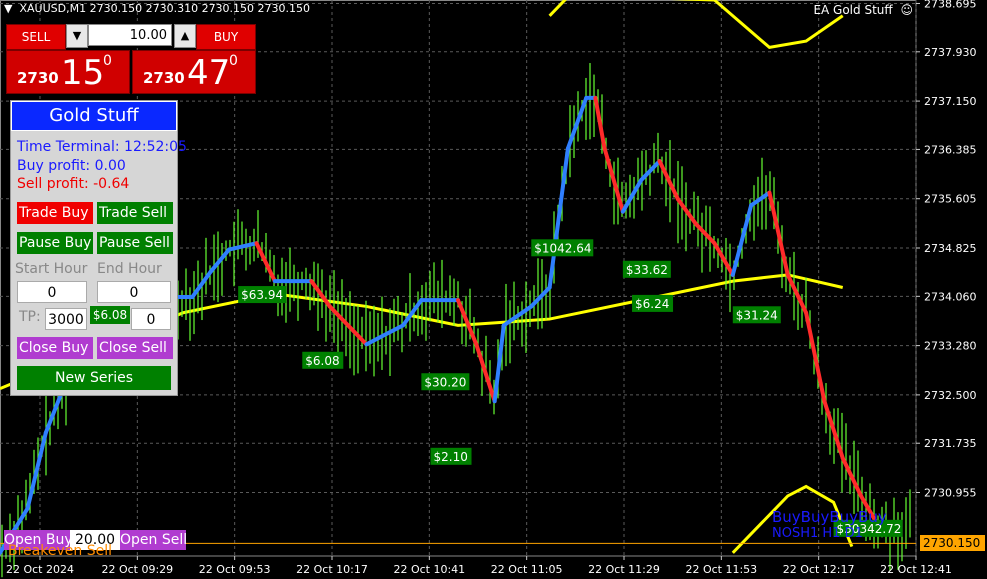 The height and width of the screenshot is (579, 987). I want to click on smiley-icon: ☺, so click(906, 10).